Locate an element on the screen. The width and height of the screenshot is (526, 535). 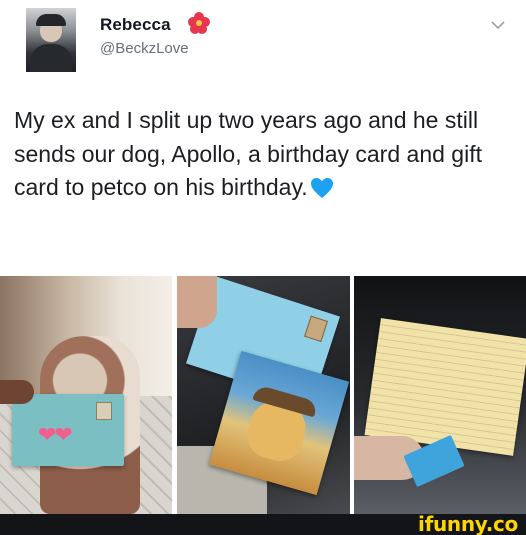
hibiscus-flower-icon is located at coordinates (199, 23).